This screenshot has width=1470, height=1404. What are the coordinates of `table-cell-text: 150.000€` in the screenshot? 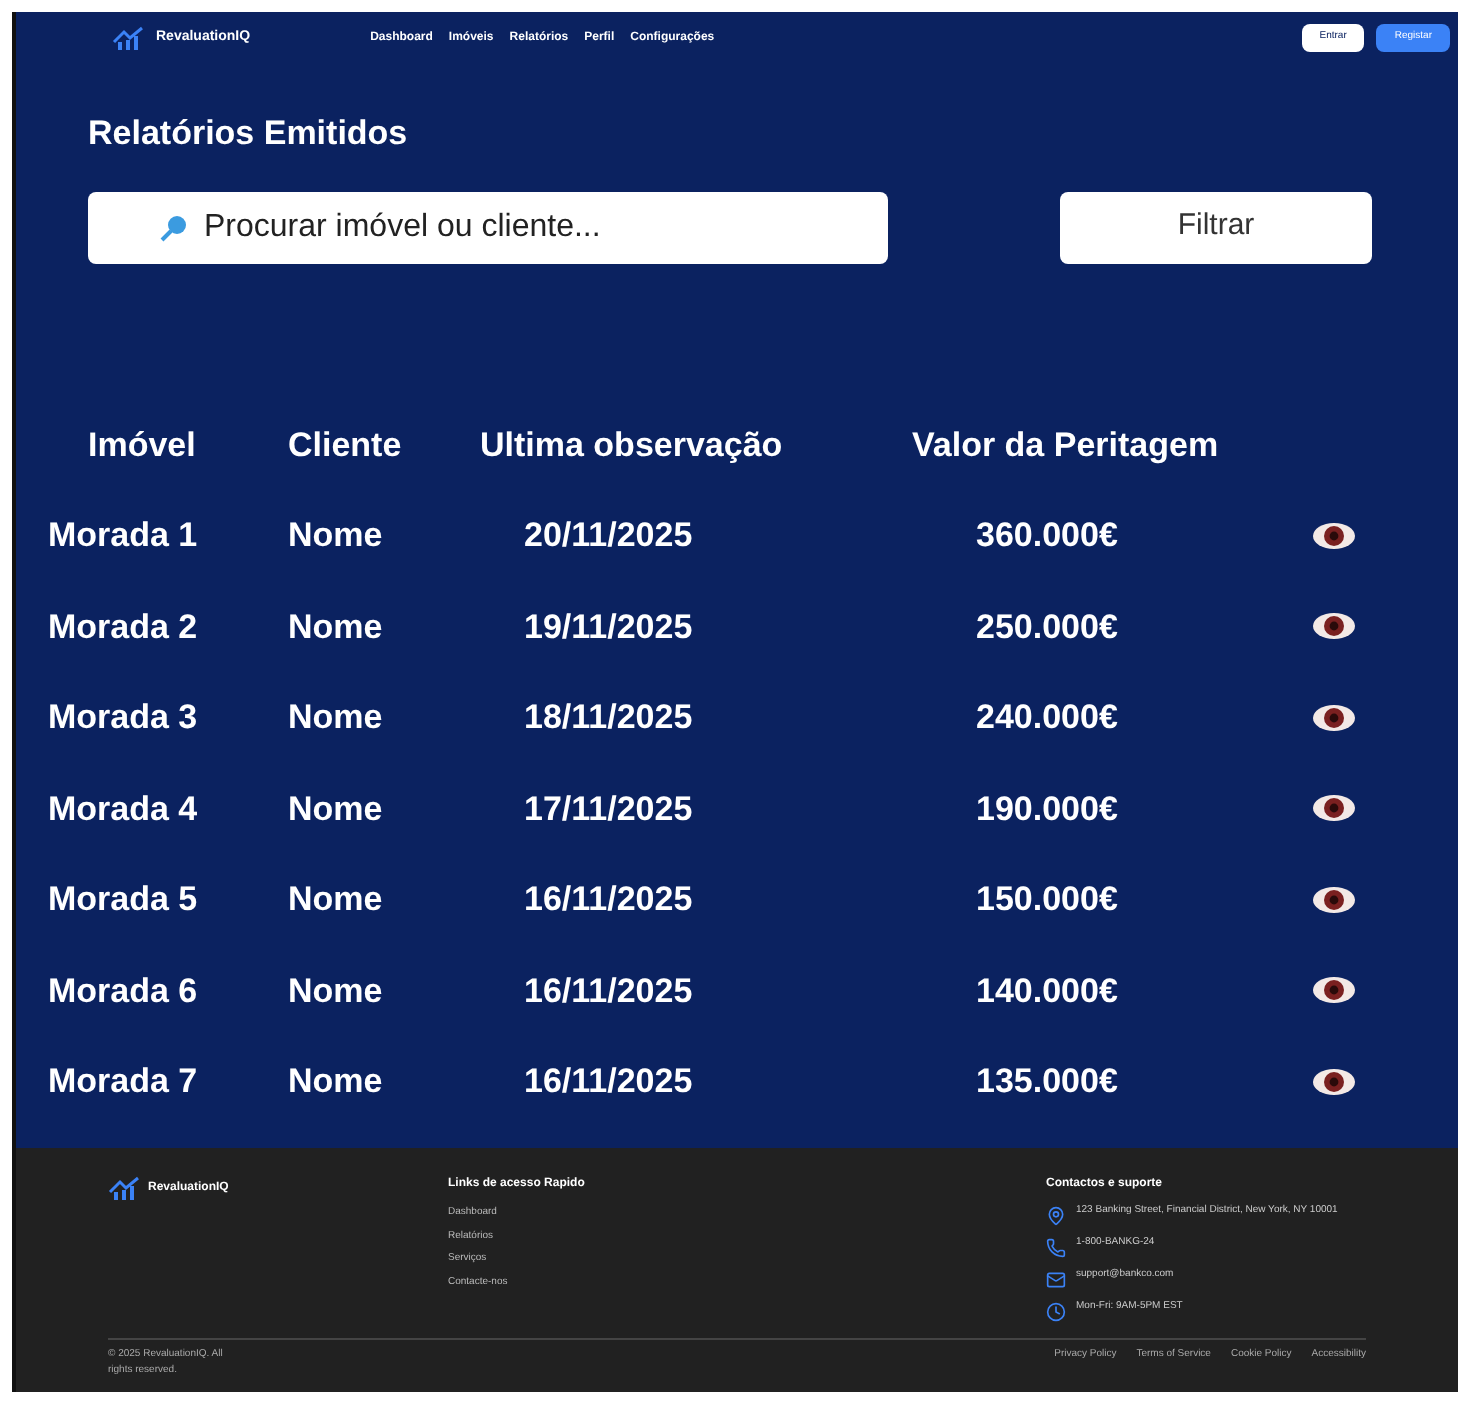 It's located at (1047, 900).